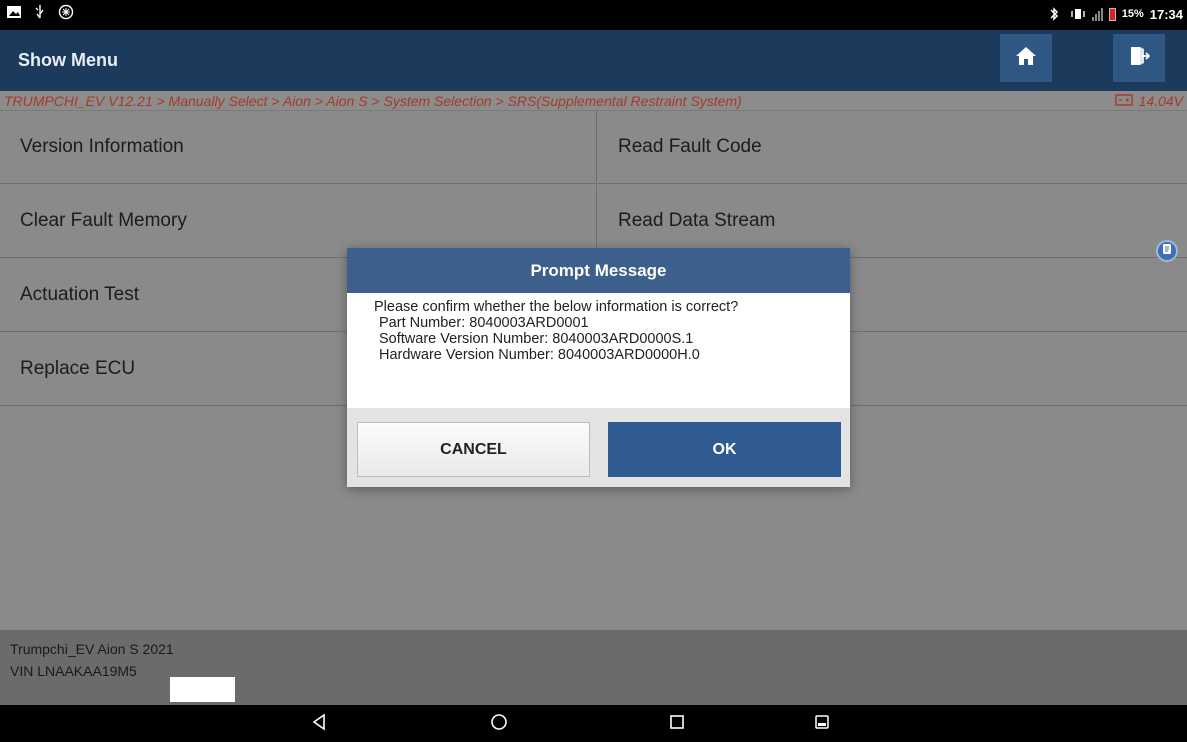 The image size is (1187, 742). I want to click on car-battery-icon, so click(1123, 101).